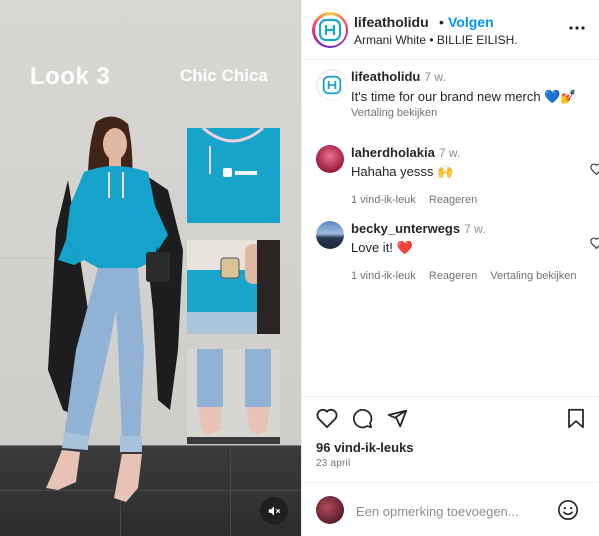 This screenshot has height=536, width=599. I want to click on merch-thumbnail-shoes, so click(233, 396).